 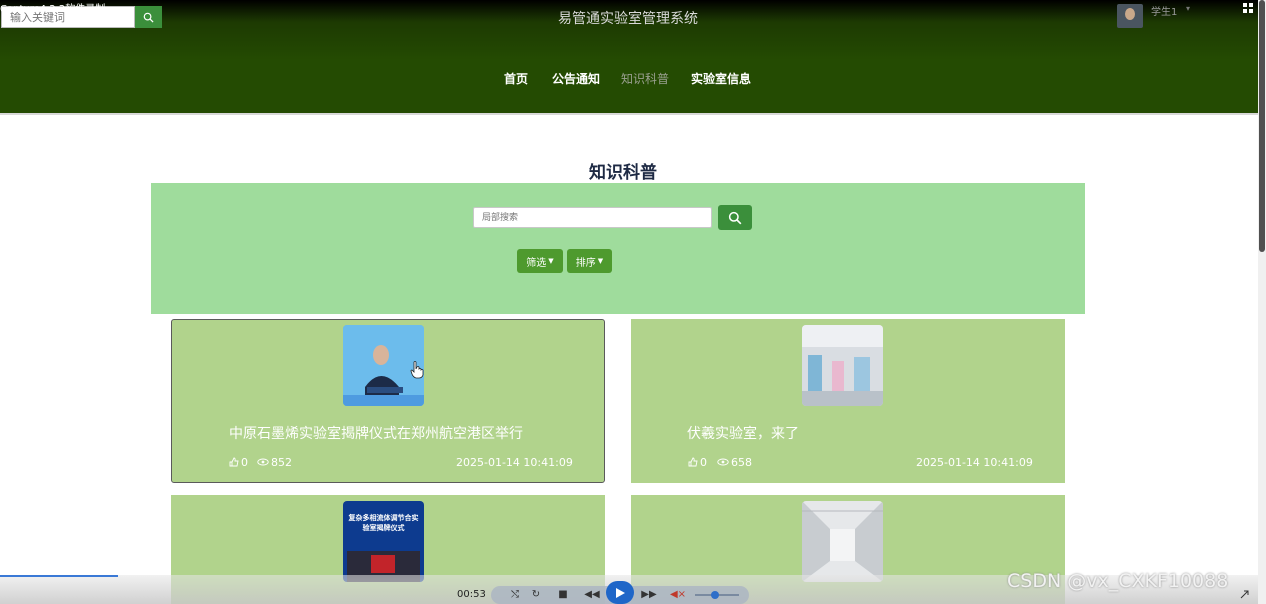 I want to click on local-search-button, so click(x=735, y=217).